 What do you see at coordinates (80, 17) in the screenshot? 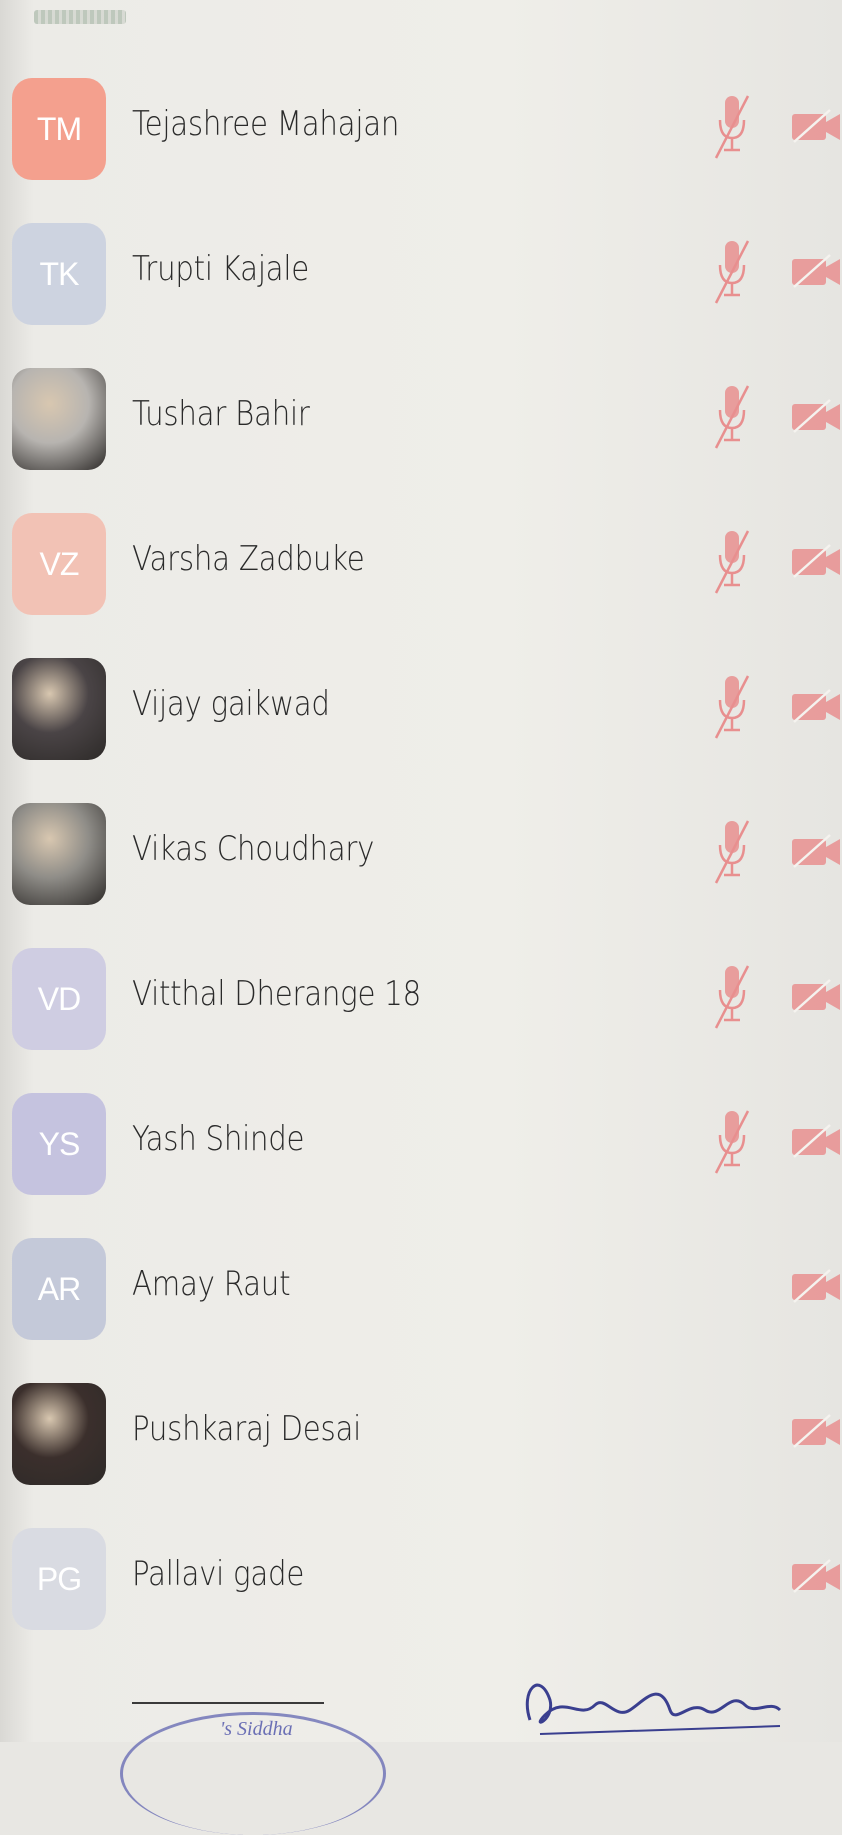
I see `previous-row-fragment` at bounding box center [80, 17].